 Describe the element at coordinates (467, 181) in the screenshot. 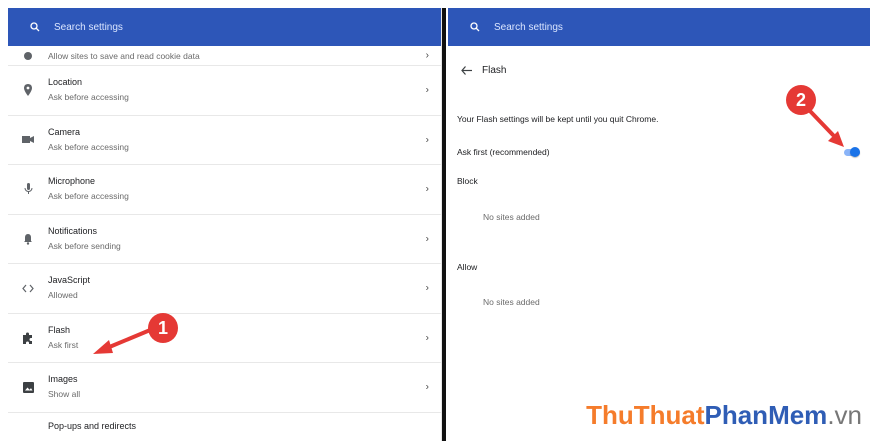

I see `block-section-heading: Block` at that location.